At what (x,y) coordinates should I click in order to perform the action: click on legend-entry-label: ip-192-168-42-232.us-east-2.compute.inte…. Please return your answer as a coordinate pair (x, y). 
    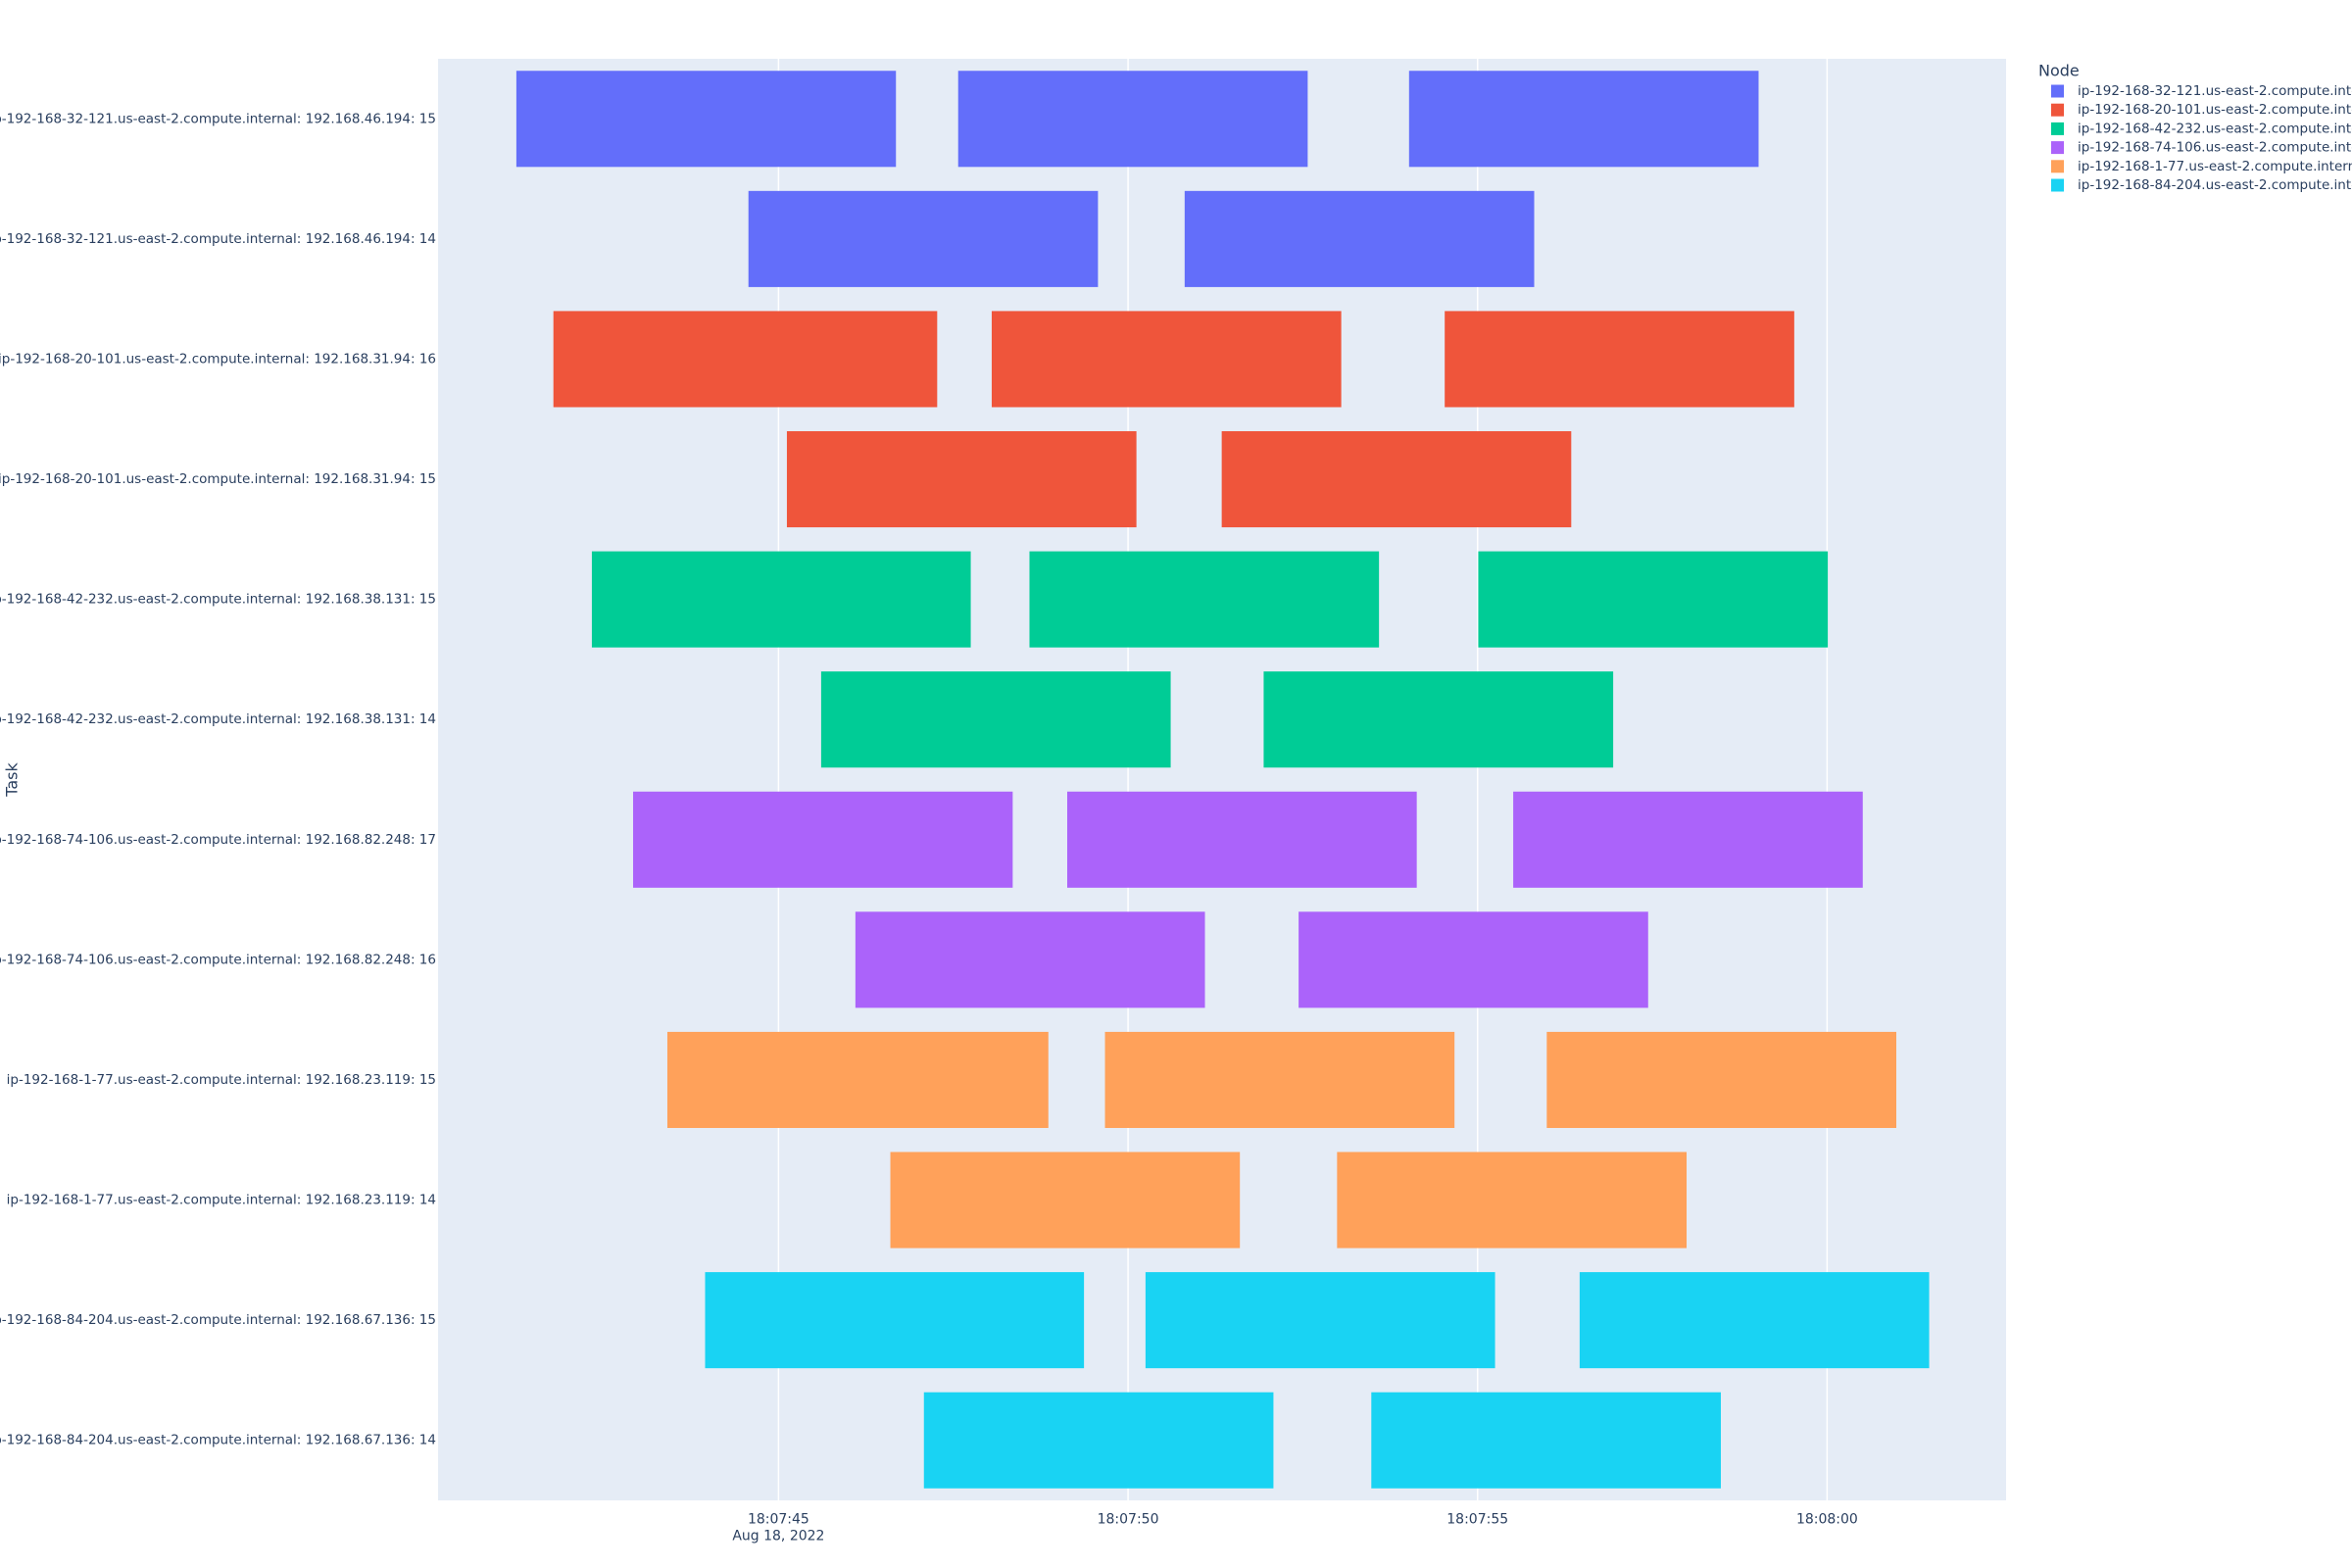
    Looking at the image, I should click on (2215, 128).